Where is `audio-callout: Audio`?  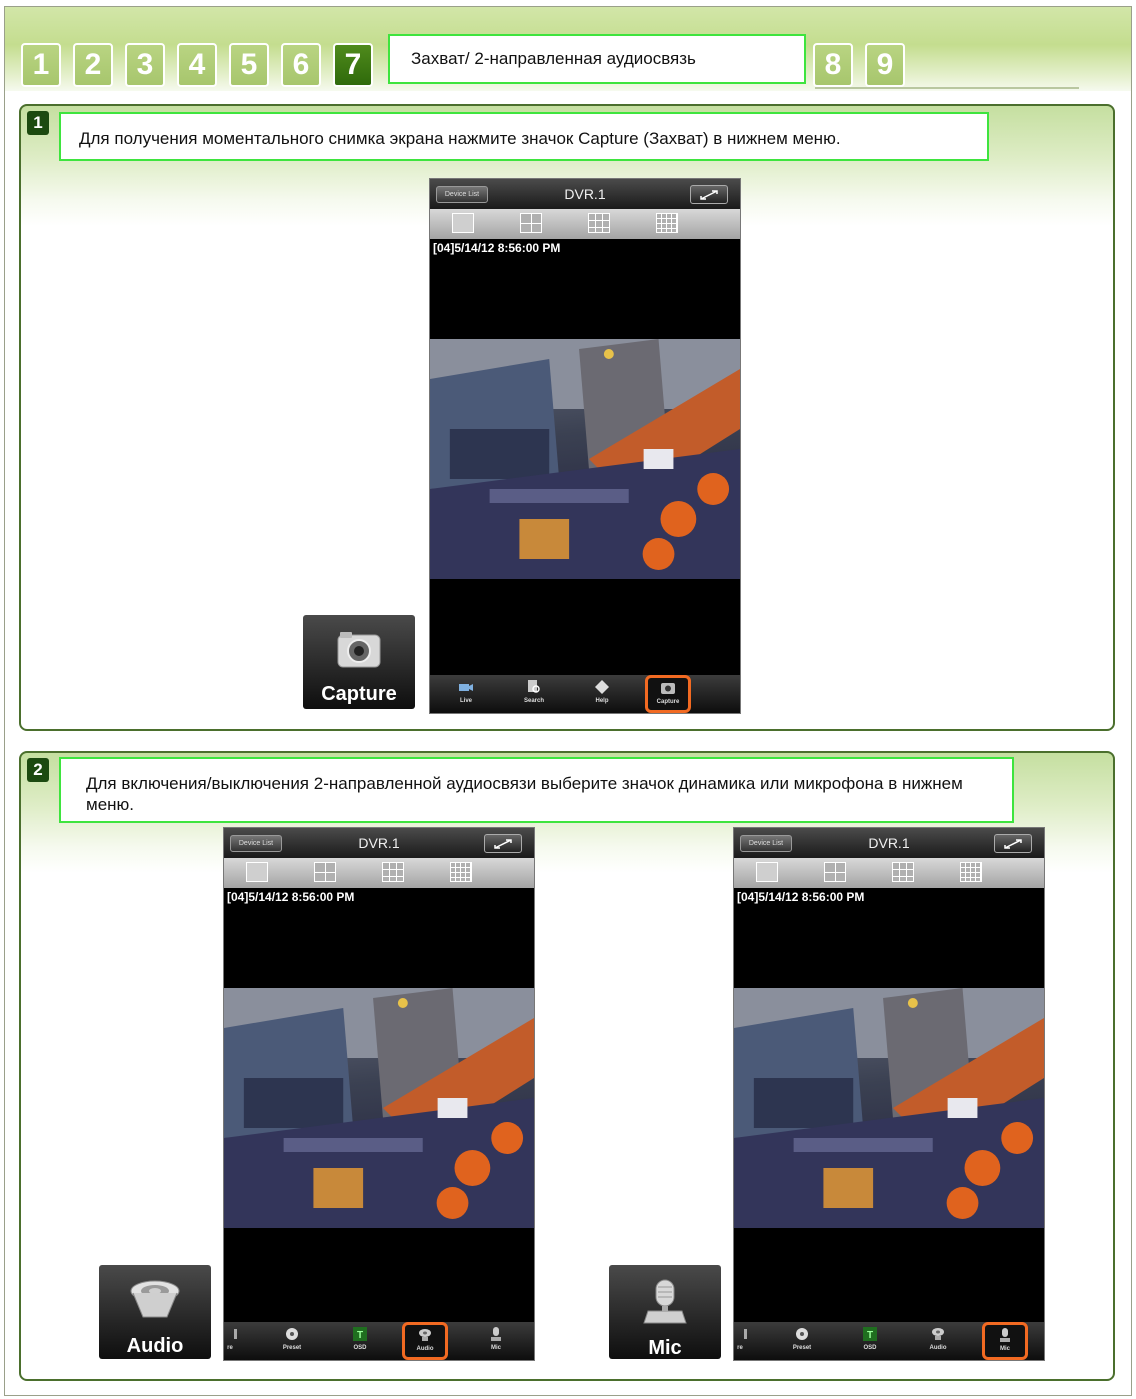 audio-callout: Audio is located at coordinates (155, 1312).